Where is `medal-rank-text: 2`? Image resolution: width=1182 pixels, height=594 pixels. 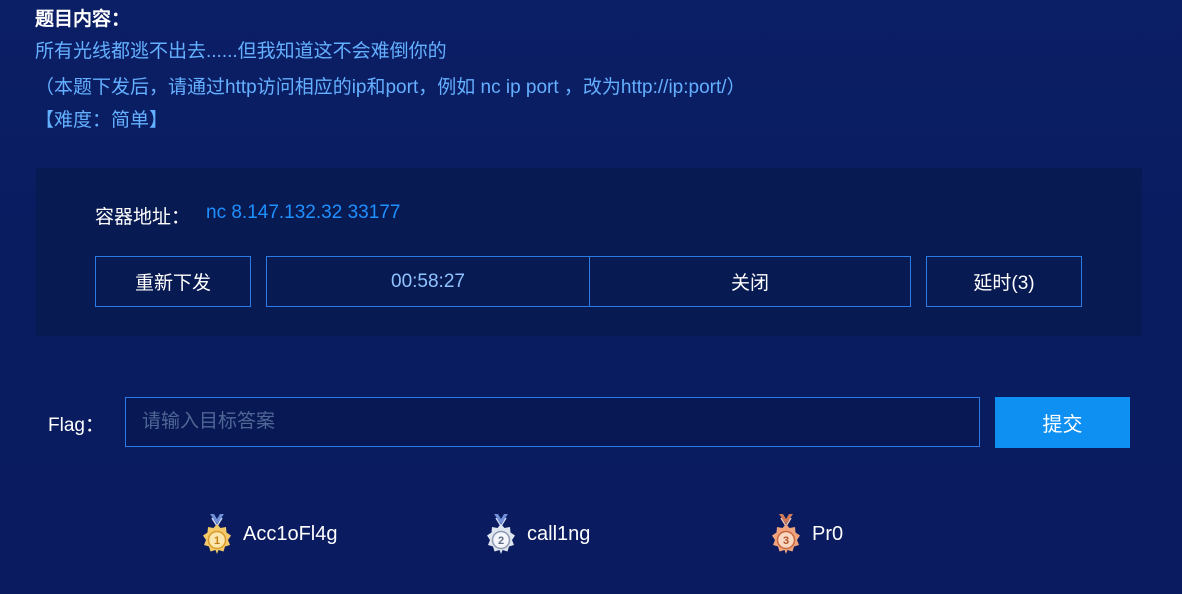
medal-rank-text: 2 is located at coordinates (501, 541).